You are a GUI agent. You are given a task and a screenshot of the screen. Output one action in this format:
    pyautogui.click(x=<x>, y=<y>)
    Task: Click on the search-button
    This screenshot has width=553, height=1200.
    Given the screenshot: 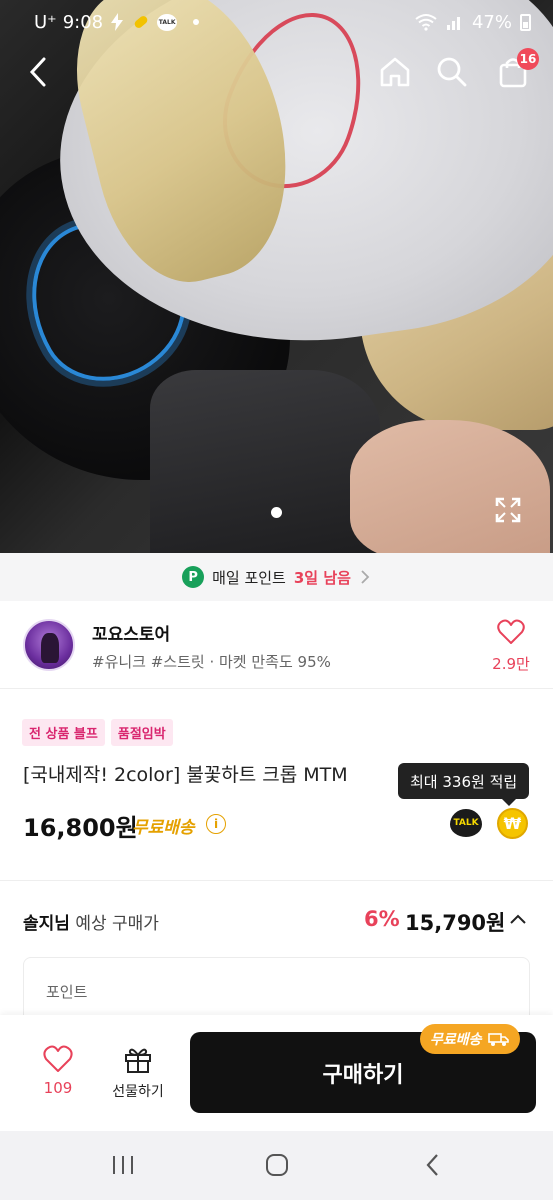 What is the action you would take?
    pyautogui.click(x=452, y=72)
    